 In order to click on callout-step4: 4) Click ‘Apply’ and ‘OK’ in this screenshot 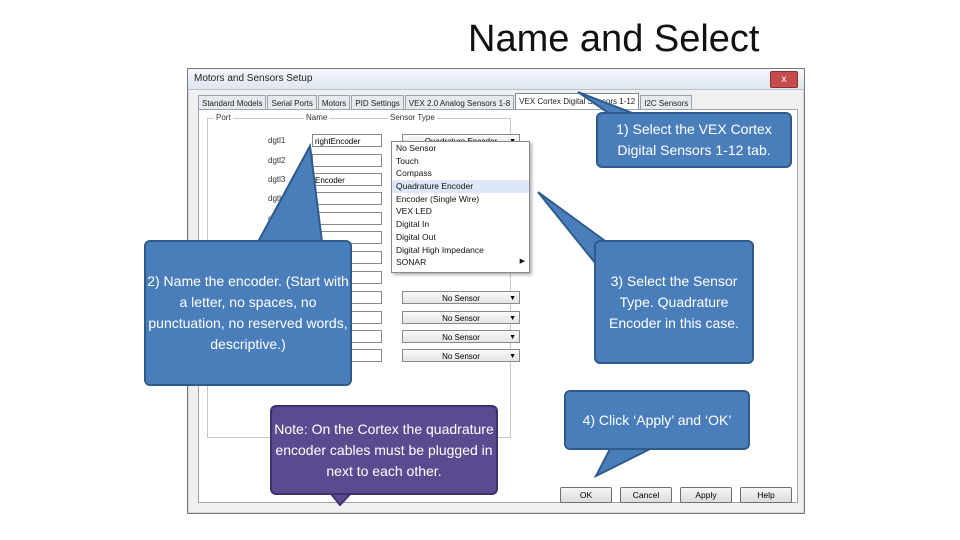, I will do `click(657, 420)`.